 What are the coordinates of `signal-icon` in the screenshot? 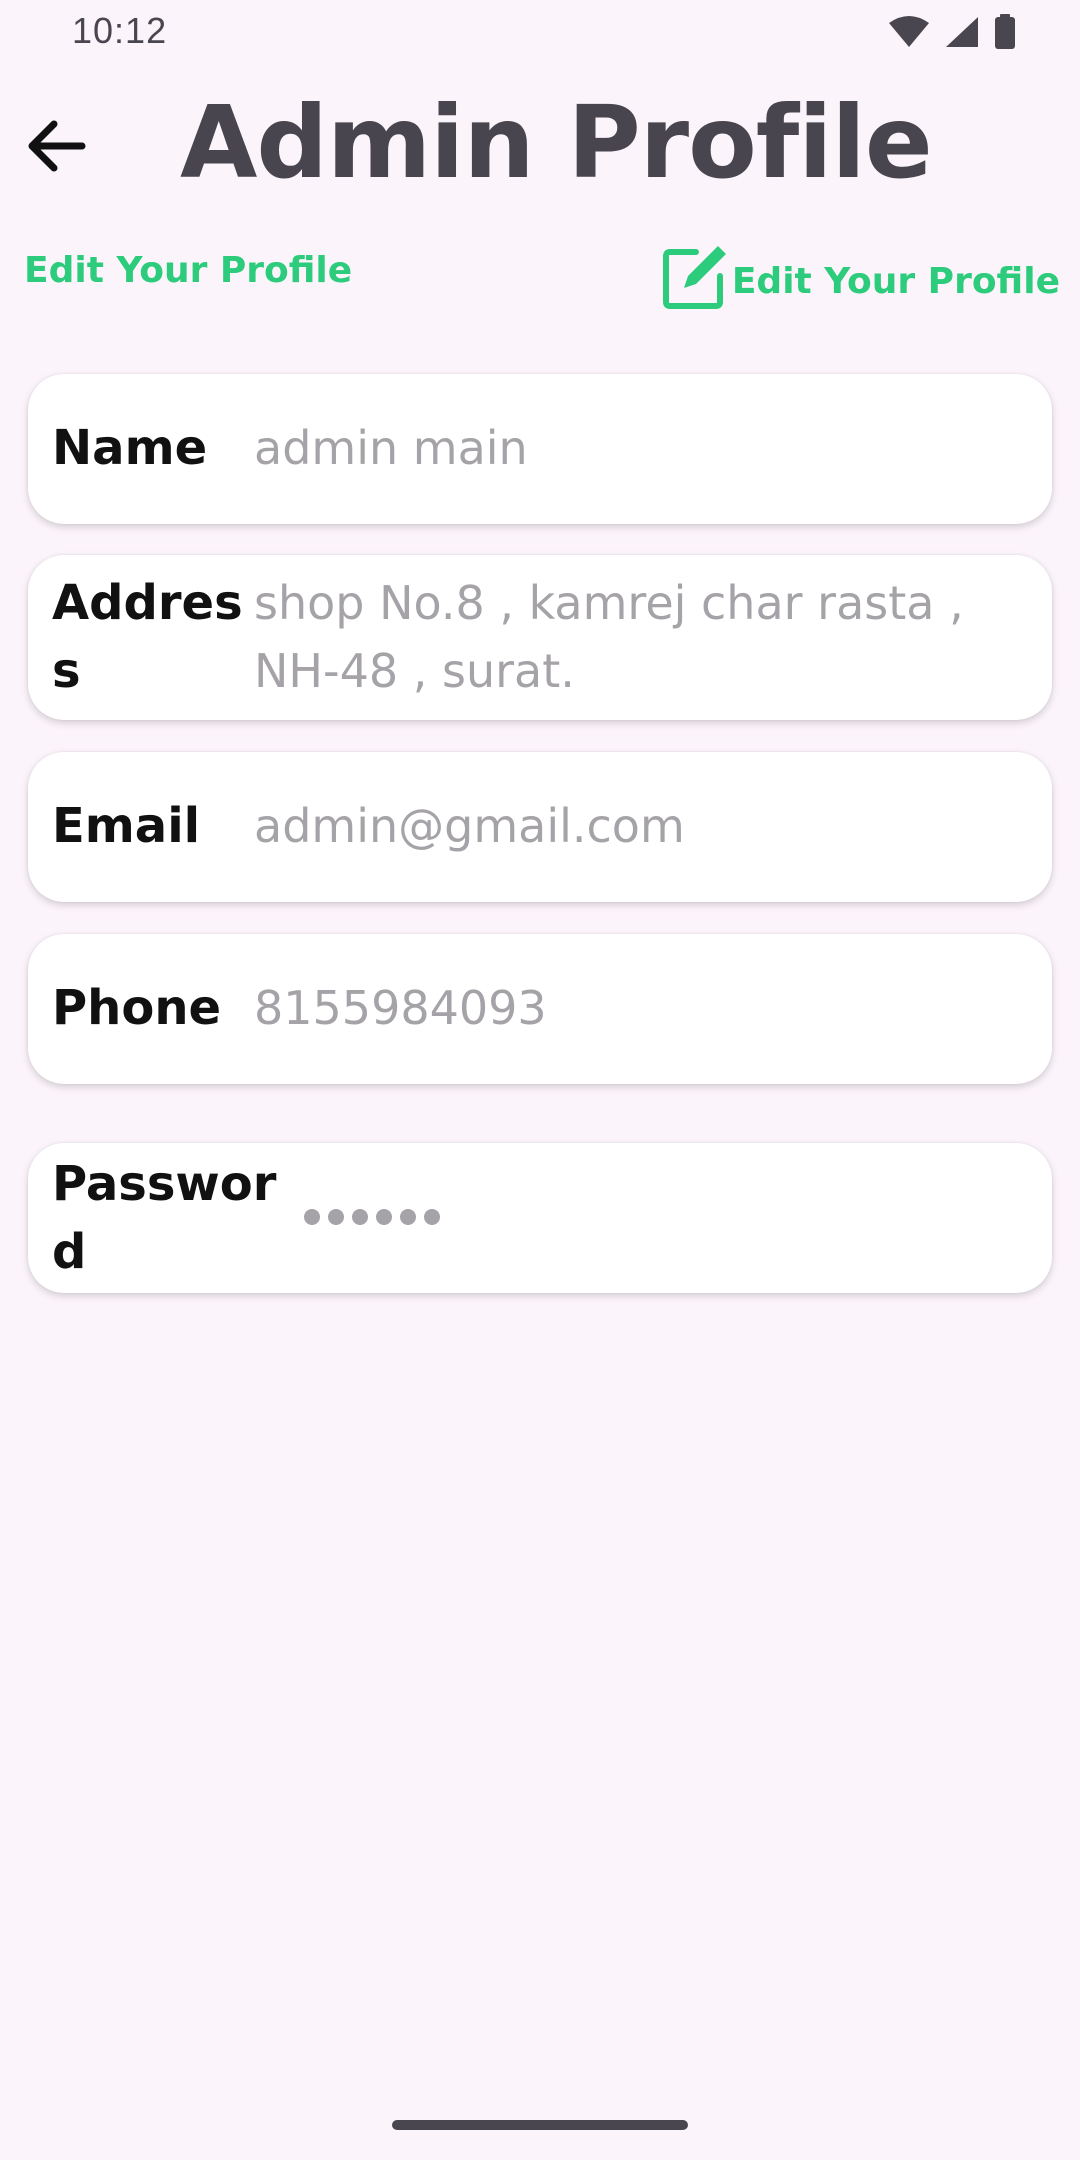 It's located at (962, 32).